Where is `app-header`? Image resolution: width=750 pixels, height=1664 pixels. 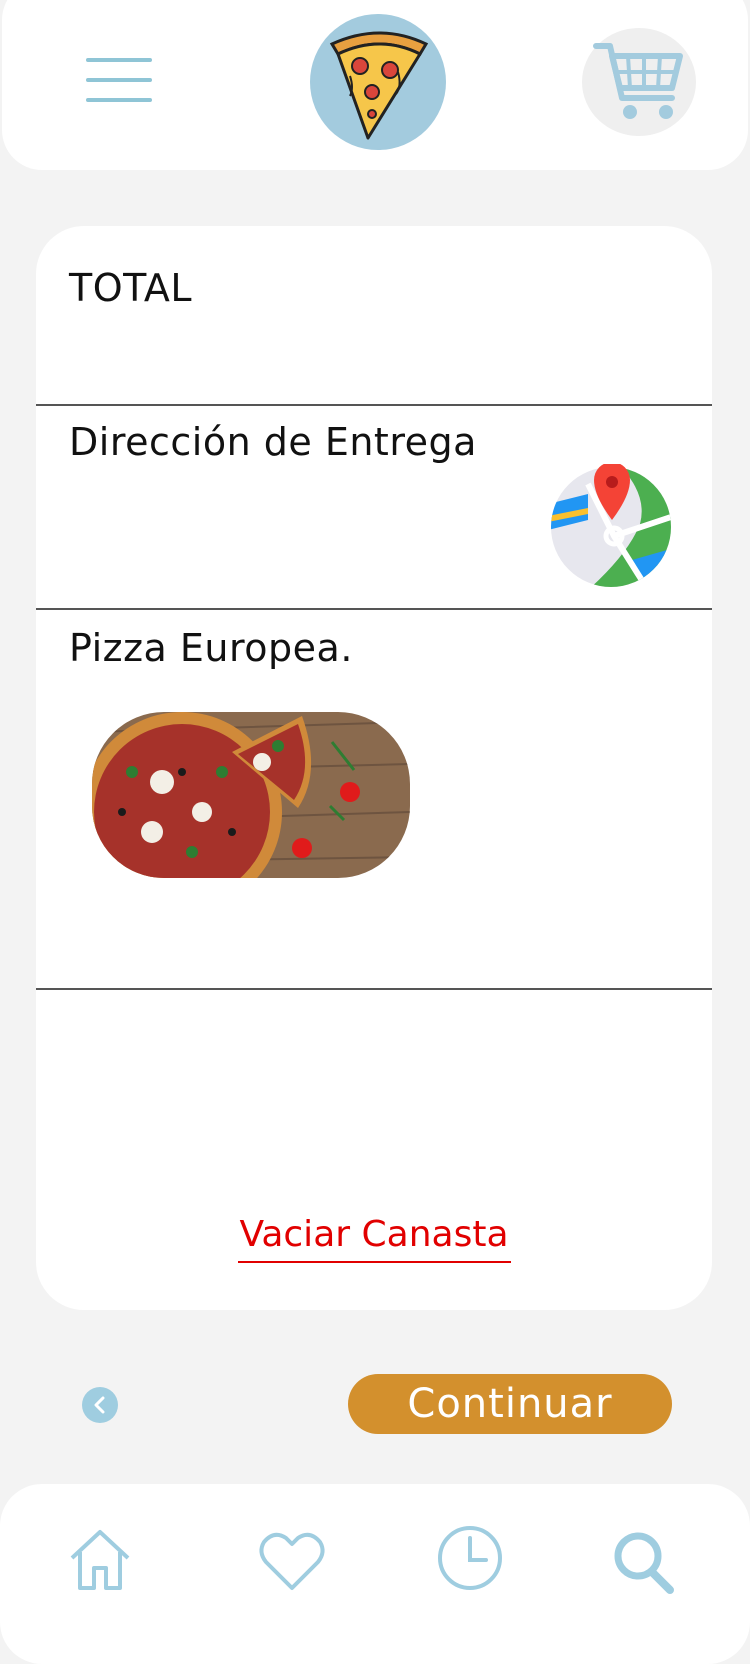 app-header is located at coordinates (375, 85).